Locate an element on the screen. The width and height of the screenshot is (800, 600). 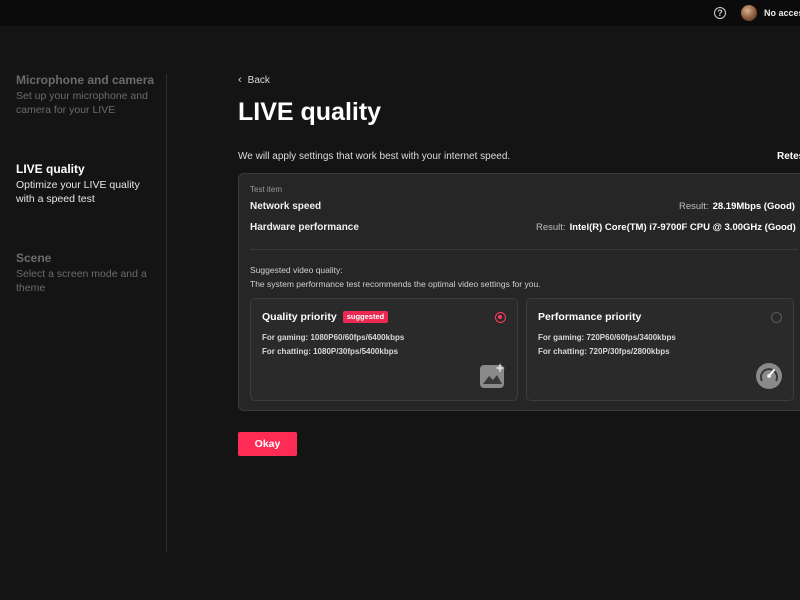
network-speed-value: 28.19Mbps (Good) is located at coordinates (753, 206).